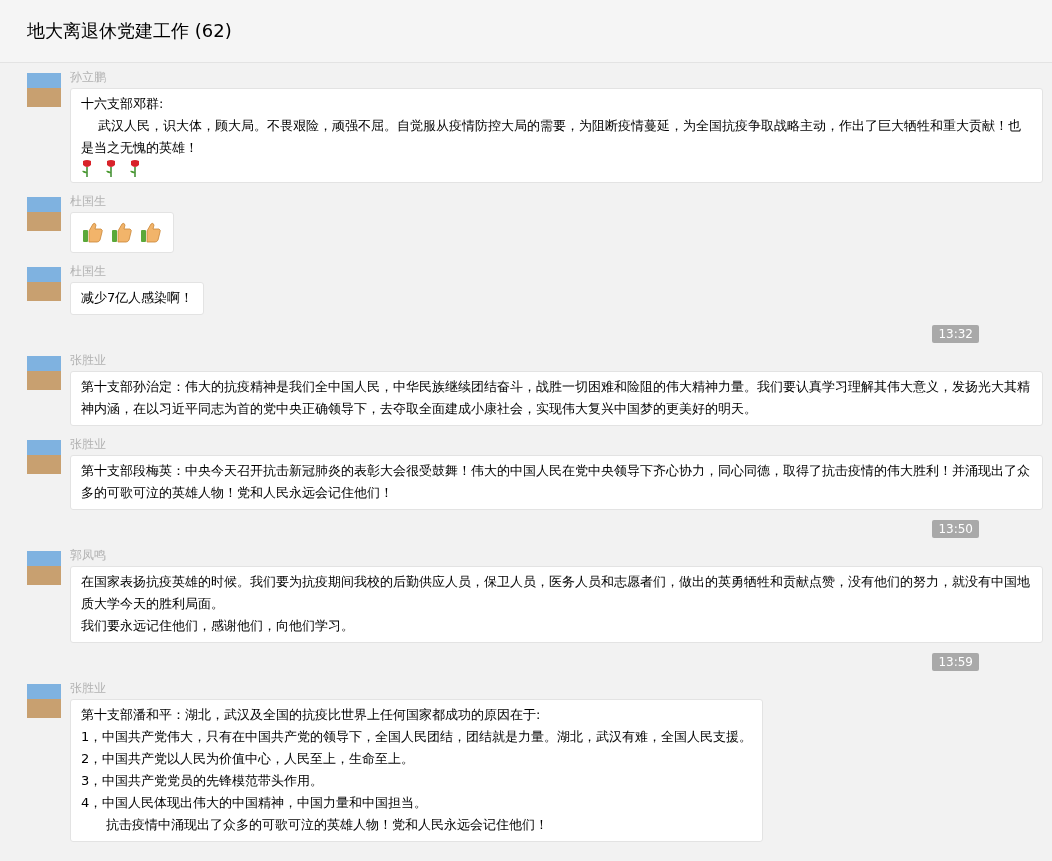 The width and height of the screenshot is (1052, 861). Describe the element at coordinates (88, 555) in the screenshot. I see `sender-name: 郭凤鸣` at that location.